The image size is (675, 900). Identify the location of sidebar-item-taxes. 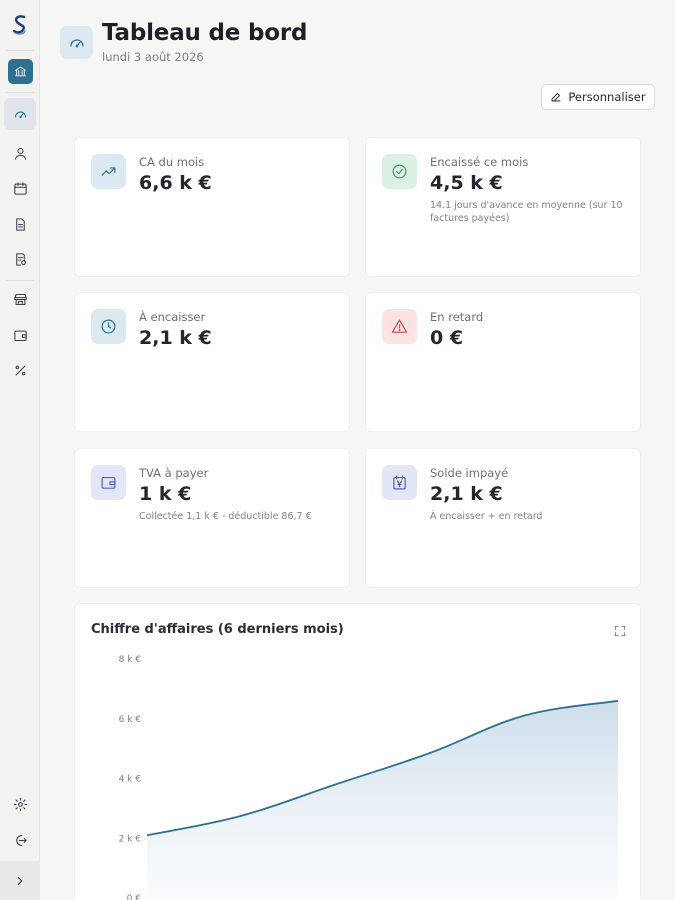
(20, 370).